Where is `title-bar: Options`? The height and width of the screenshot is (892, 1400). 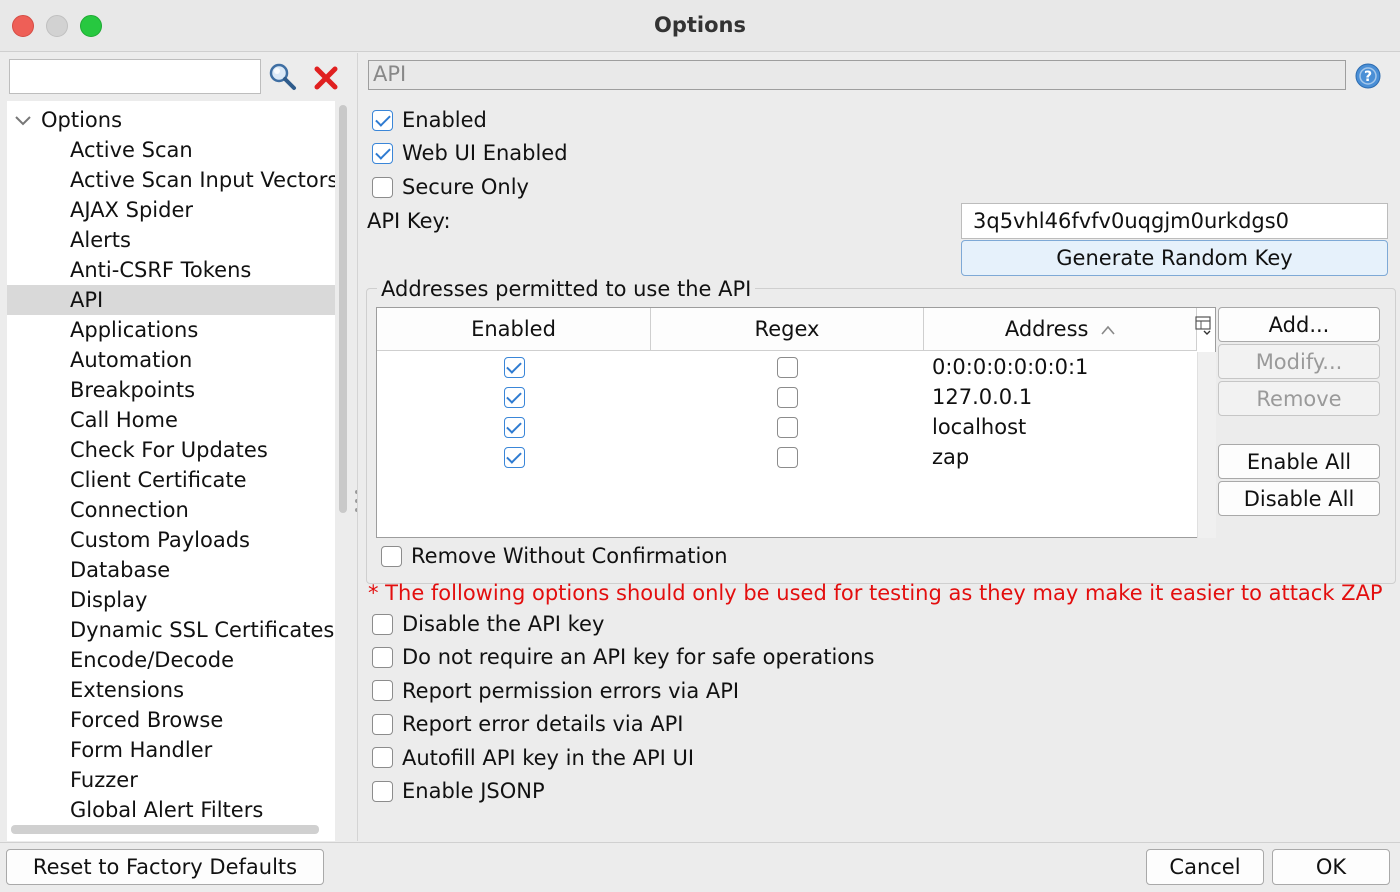
title-bar: Options is located at coordinates (700, 26).